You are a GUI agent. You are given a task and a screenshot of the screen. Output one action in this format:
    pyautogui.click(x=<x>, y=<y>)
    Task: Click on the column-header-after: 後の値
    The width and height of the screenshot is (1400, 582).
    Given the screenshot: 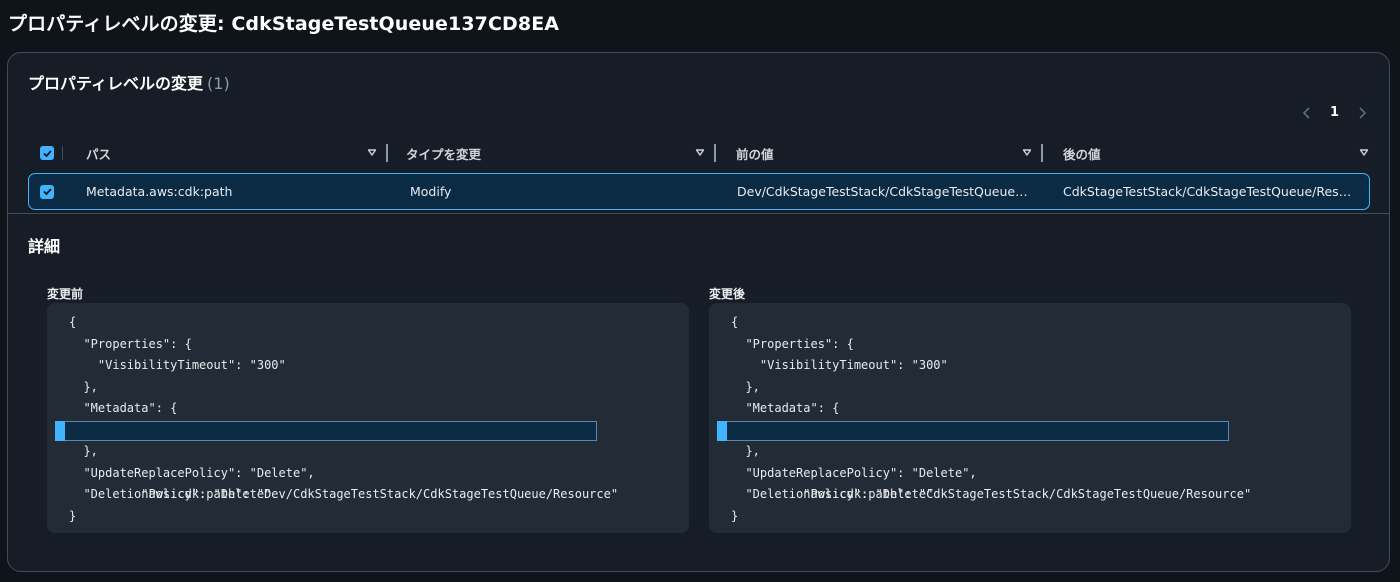 What is the action you would take?
    pyautogui.click(x=1216, y=153)
    